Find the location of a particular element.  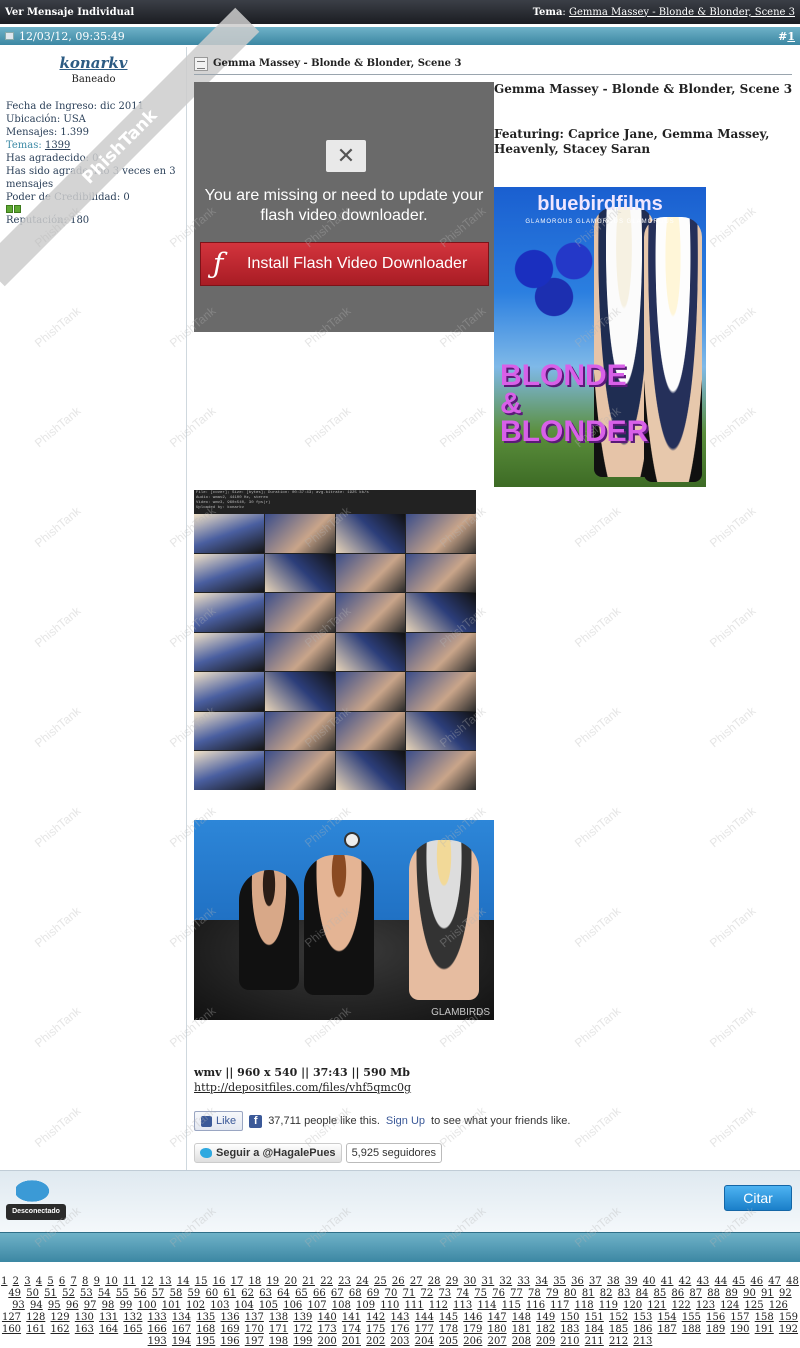

post-number-link: 1 is located at coordinates (791, 36).